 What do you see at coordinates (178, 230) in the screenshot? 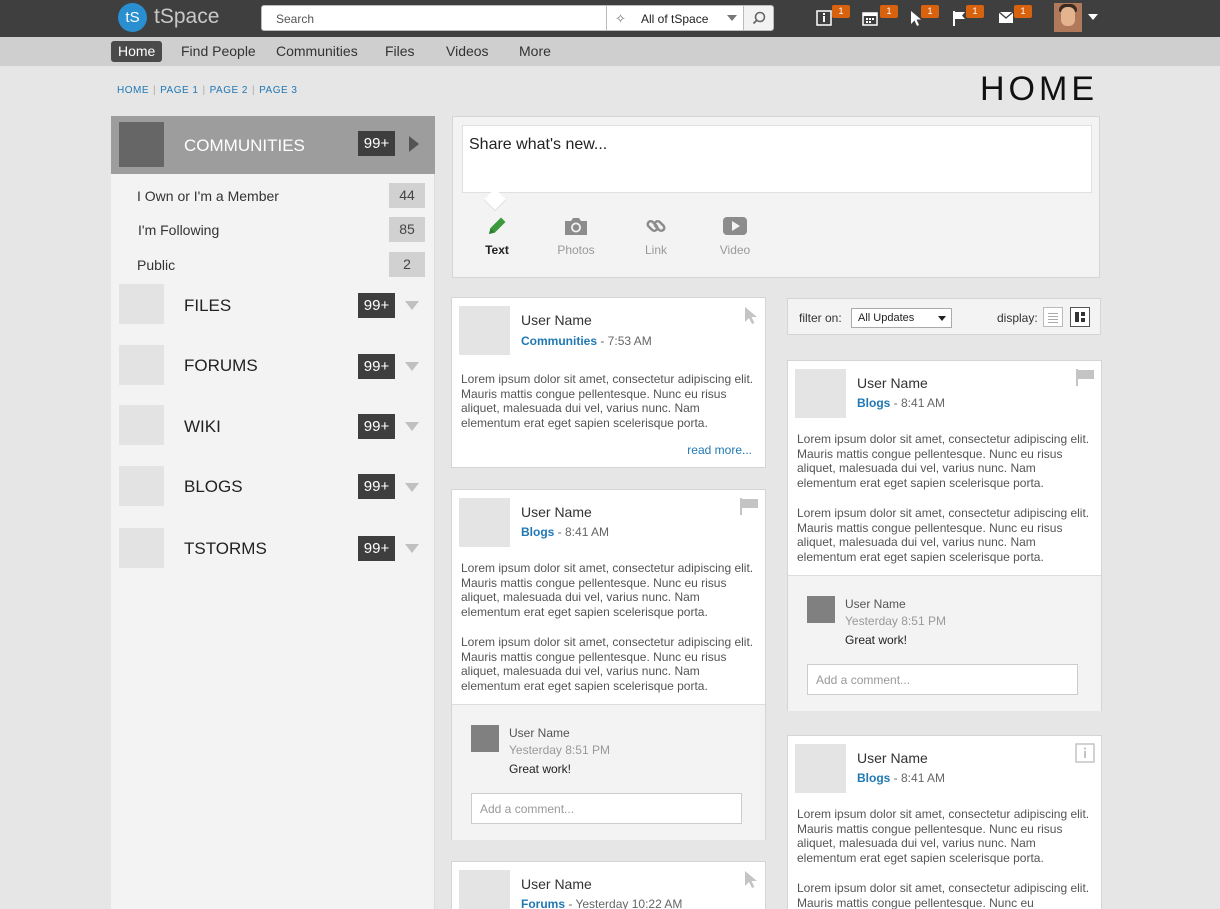
I see `sidebar-item-following: I'm Following` at bounding box center [178, 230].